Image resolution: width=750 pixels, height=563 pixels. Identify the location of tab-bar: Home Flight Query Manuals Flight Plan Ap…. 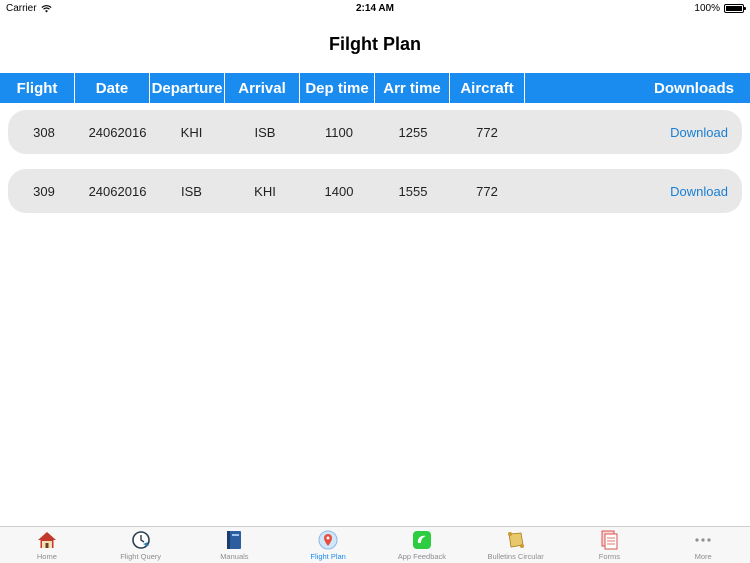
(375, 544).